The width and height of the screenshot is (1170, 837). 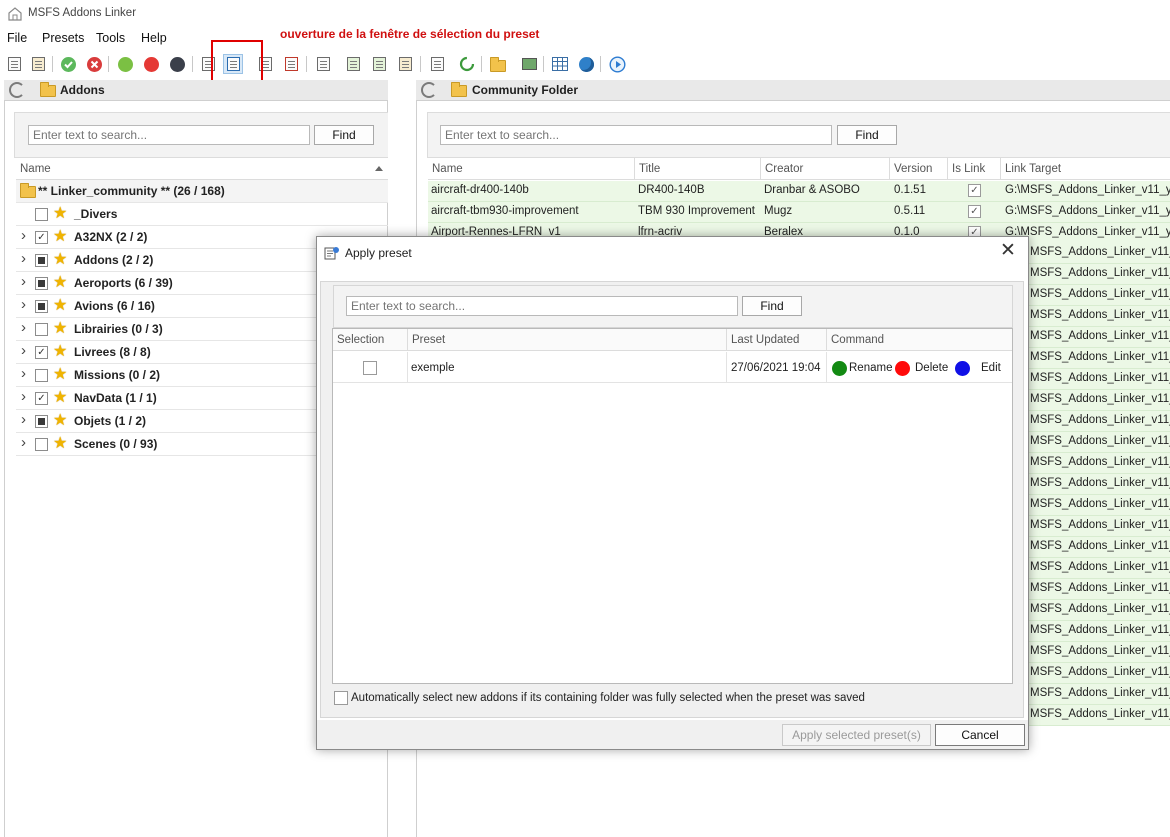 I want to click on tree-item: ★ _Divers, so click(x=202, y=214).